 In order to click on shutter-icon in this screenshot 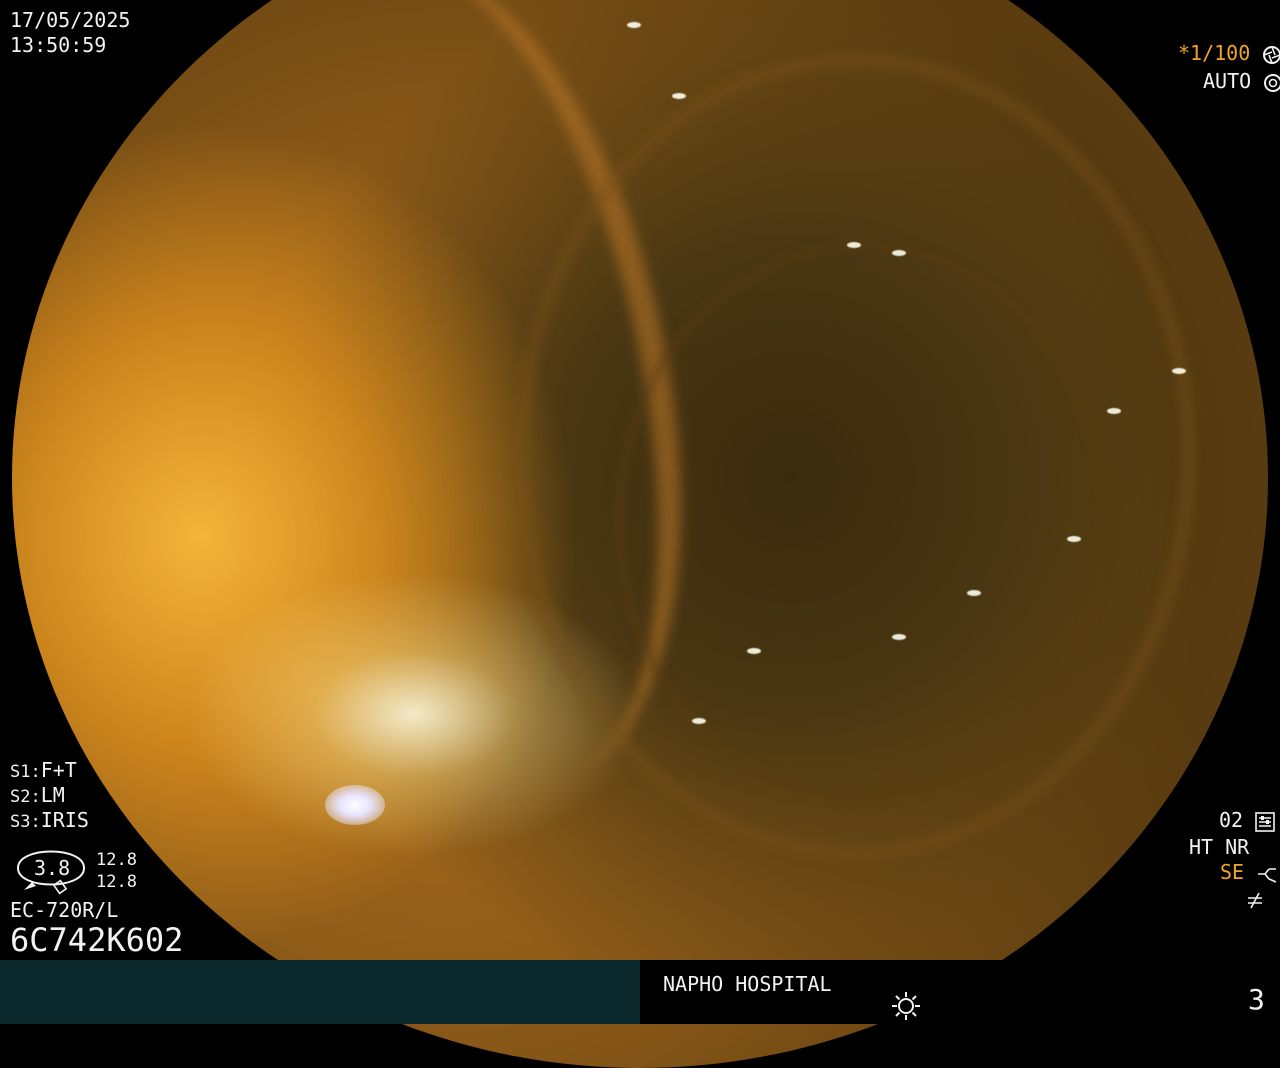, I will do `click(1271, 54)`.